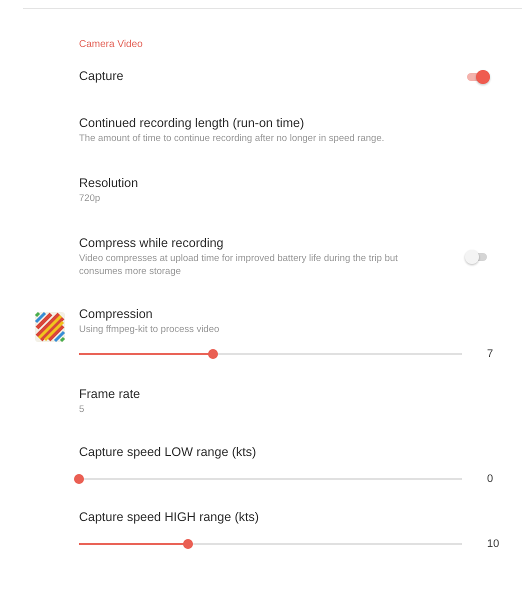 This screenshot has height=594, width=522. I want to click on slider-value: 0, so click(490, 479).